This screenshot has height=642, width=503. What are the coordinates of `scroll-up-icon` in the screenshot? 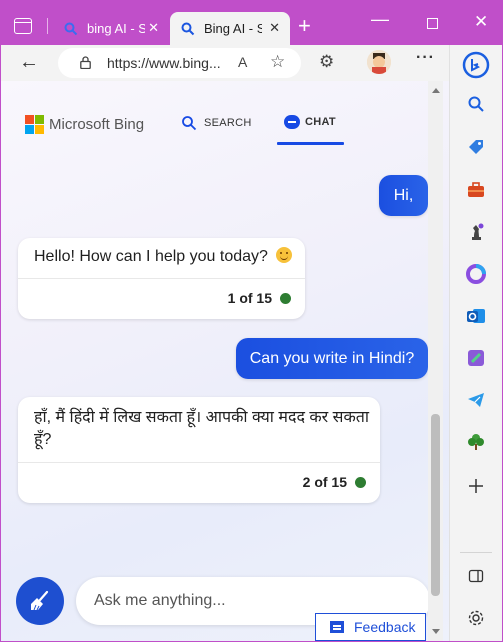 It's located at (436, 90).